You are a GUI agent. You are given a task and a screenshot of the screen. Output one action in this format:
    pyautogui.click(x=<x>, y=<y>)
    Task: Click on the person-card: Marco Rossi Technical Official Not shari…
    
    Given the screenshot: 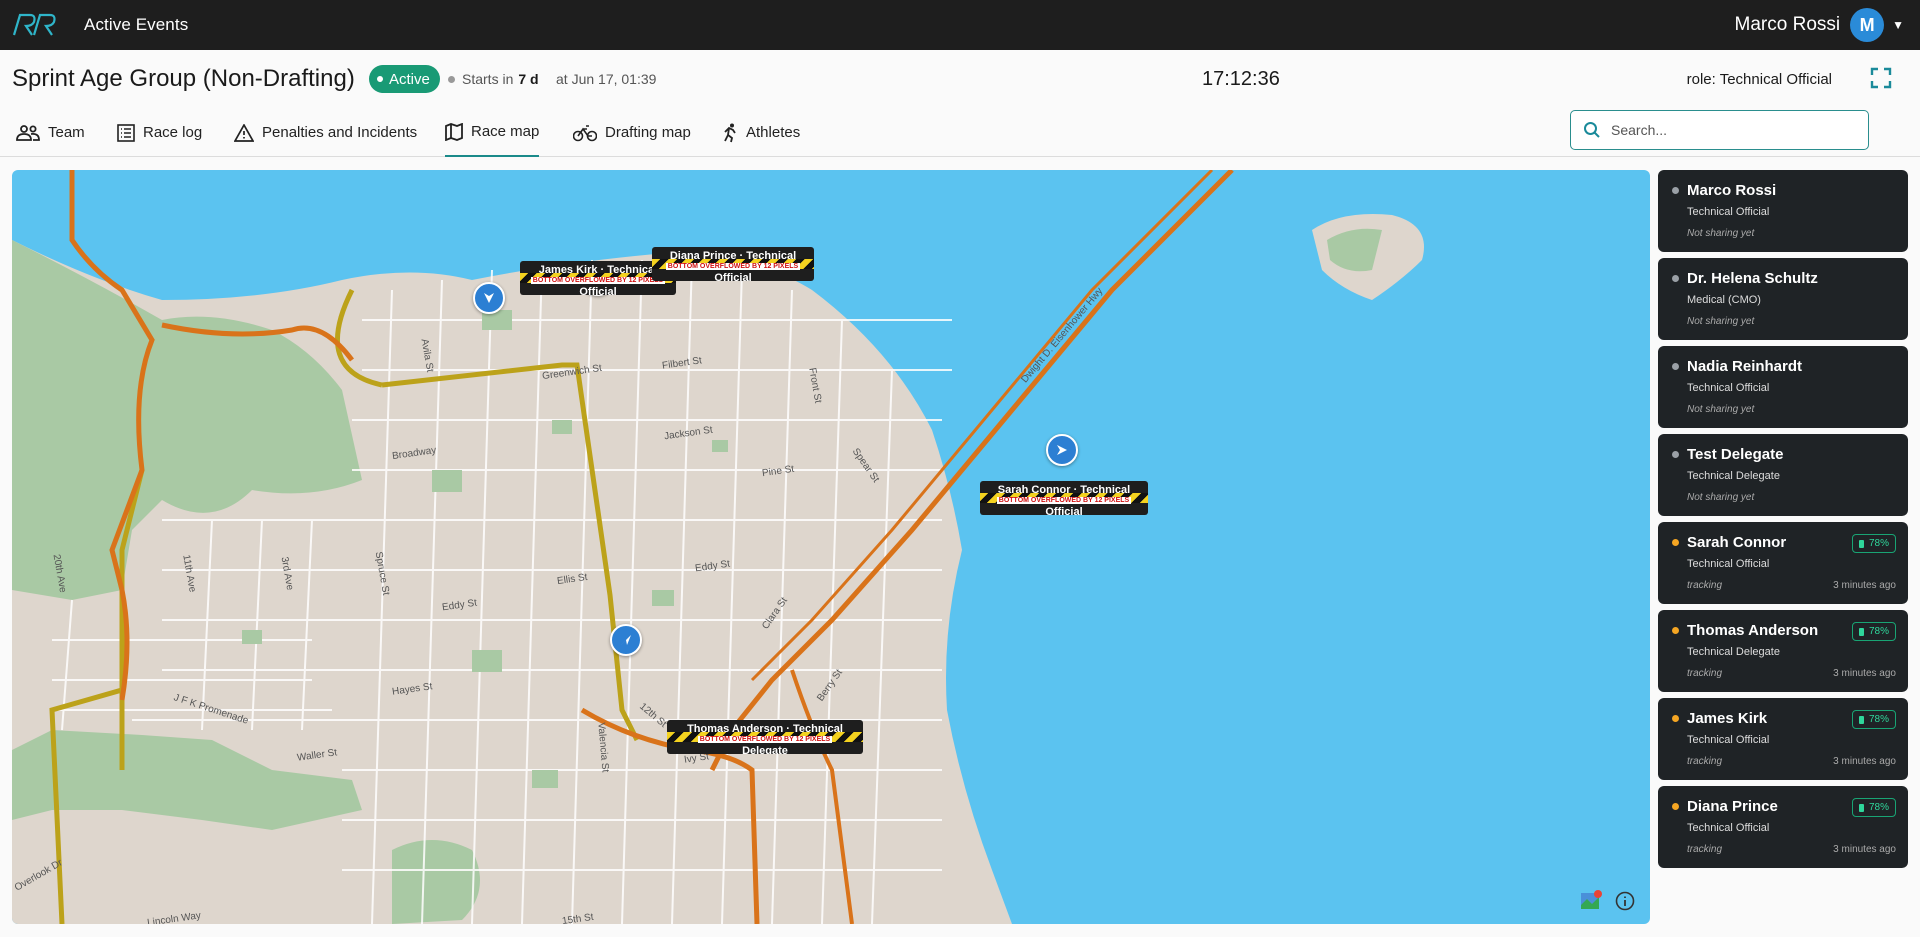 What is the action you would take?
    pyautogui.click(x=1783, y=211)
    